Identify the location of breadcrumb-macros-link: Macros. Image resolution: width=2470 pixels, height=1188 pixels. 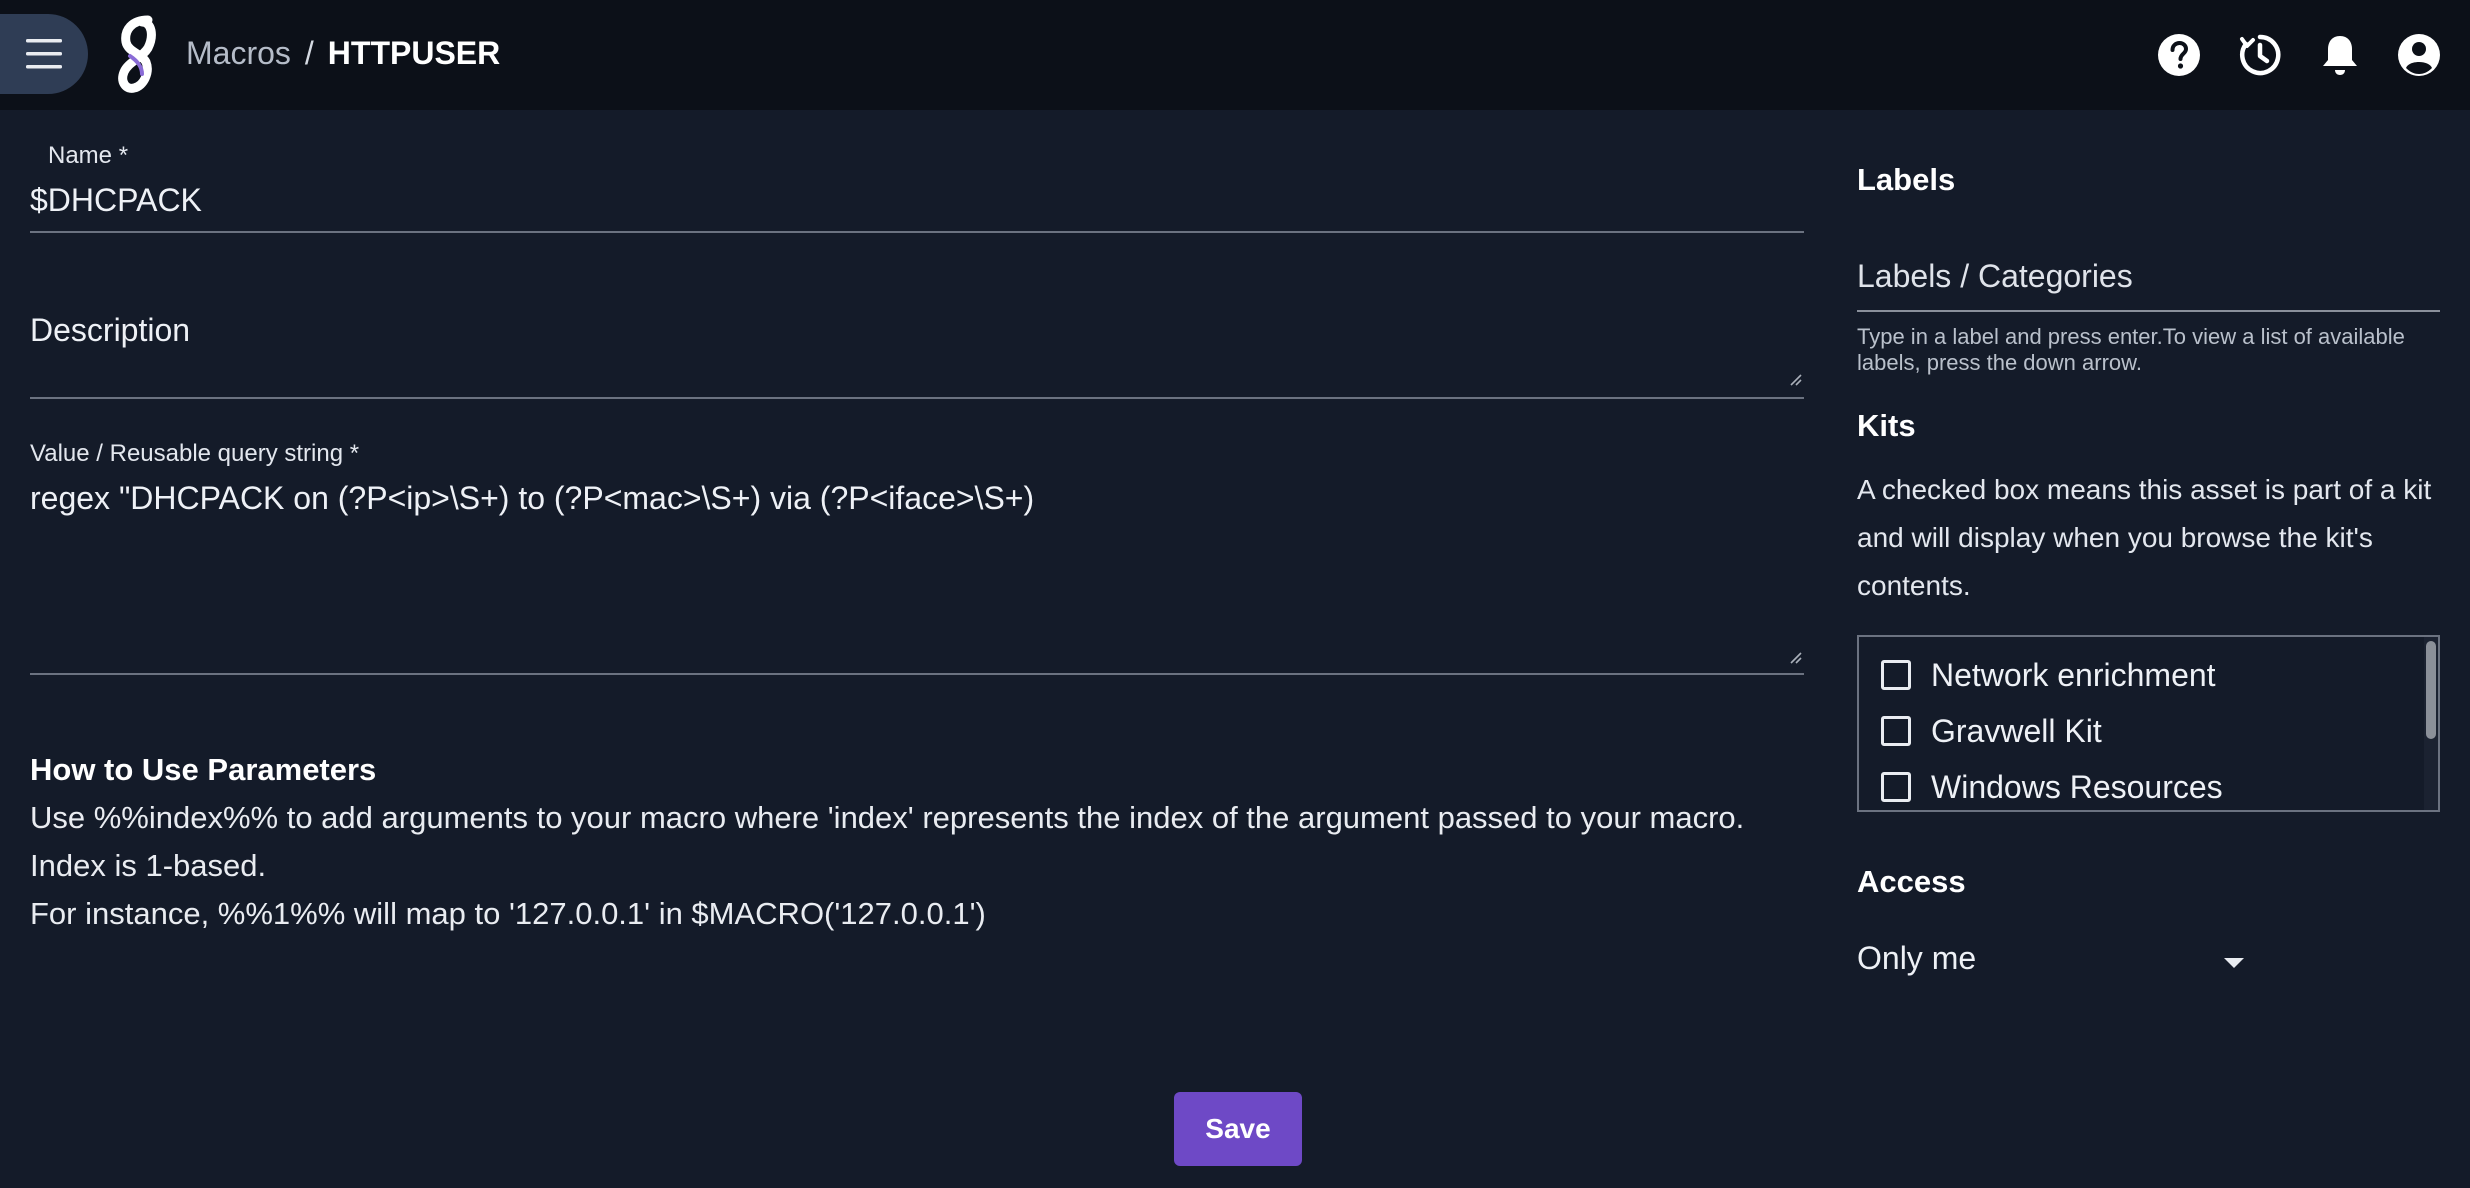
(238, 53).